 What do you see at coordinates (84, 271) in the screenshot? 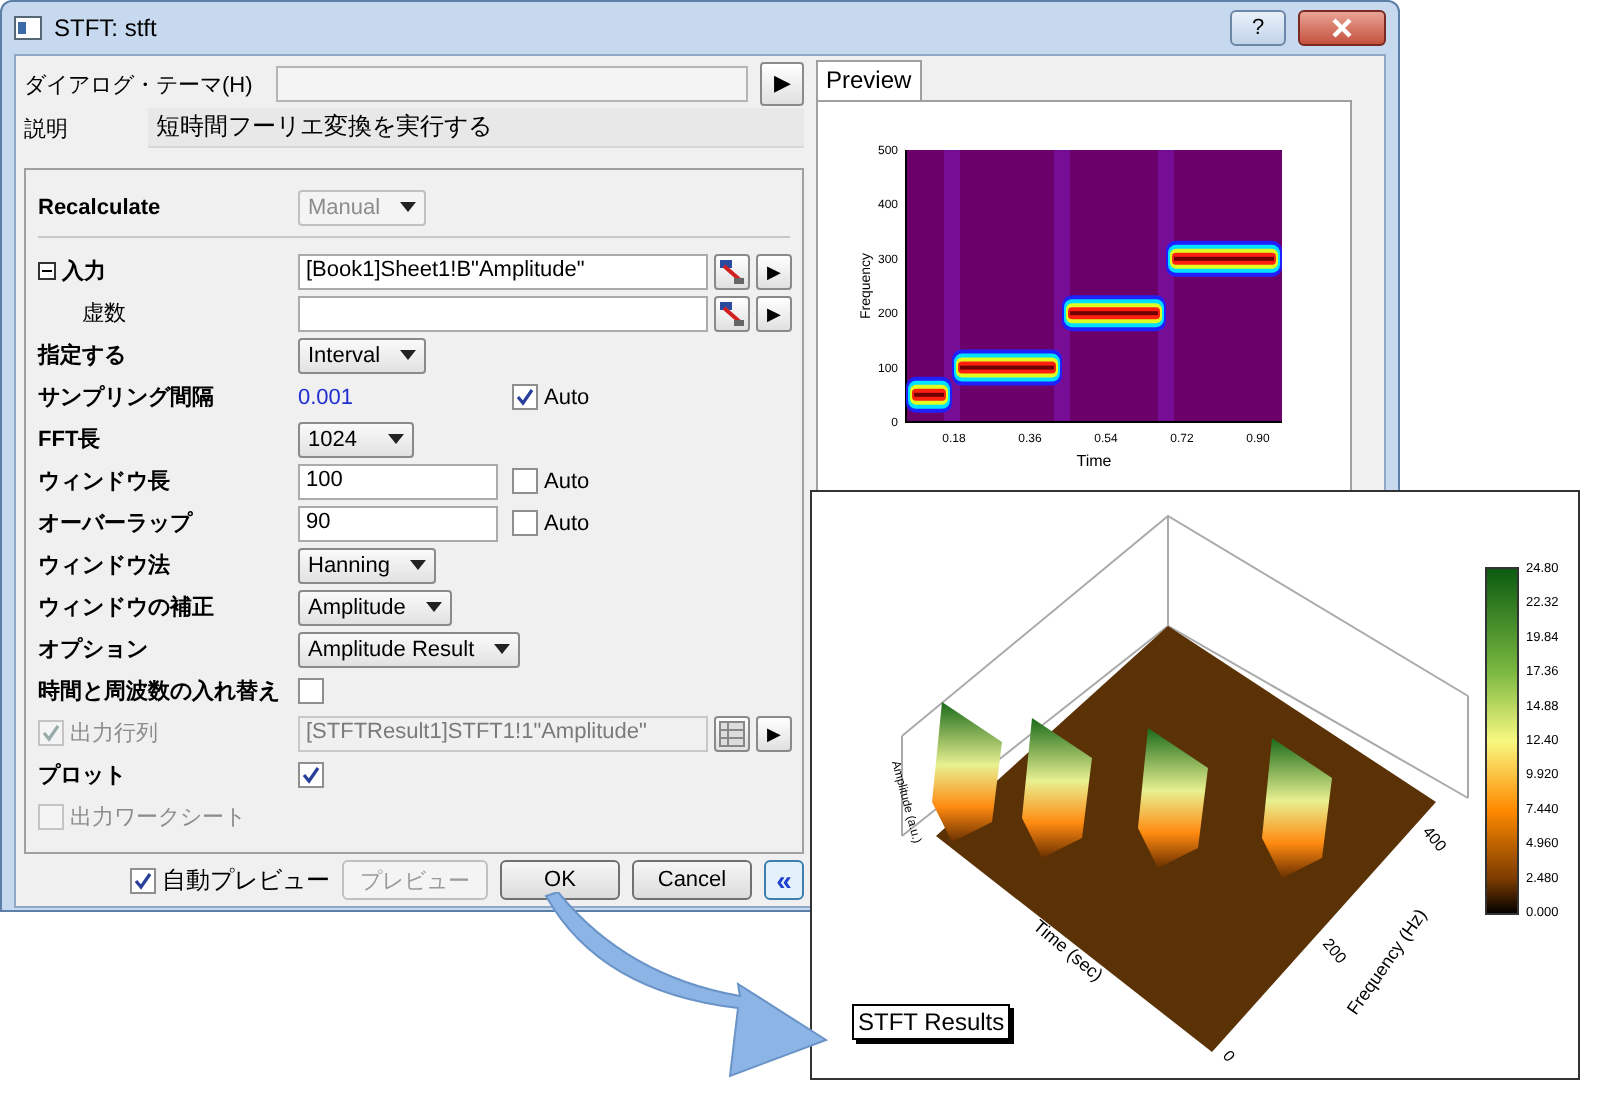
I see `field-label: 入力` at bounding box center [84, 271].